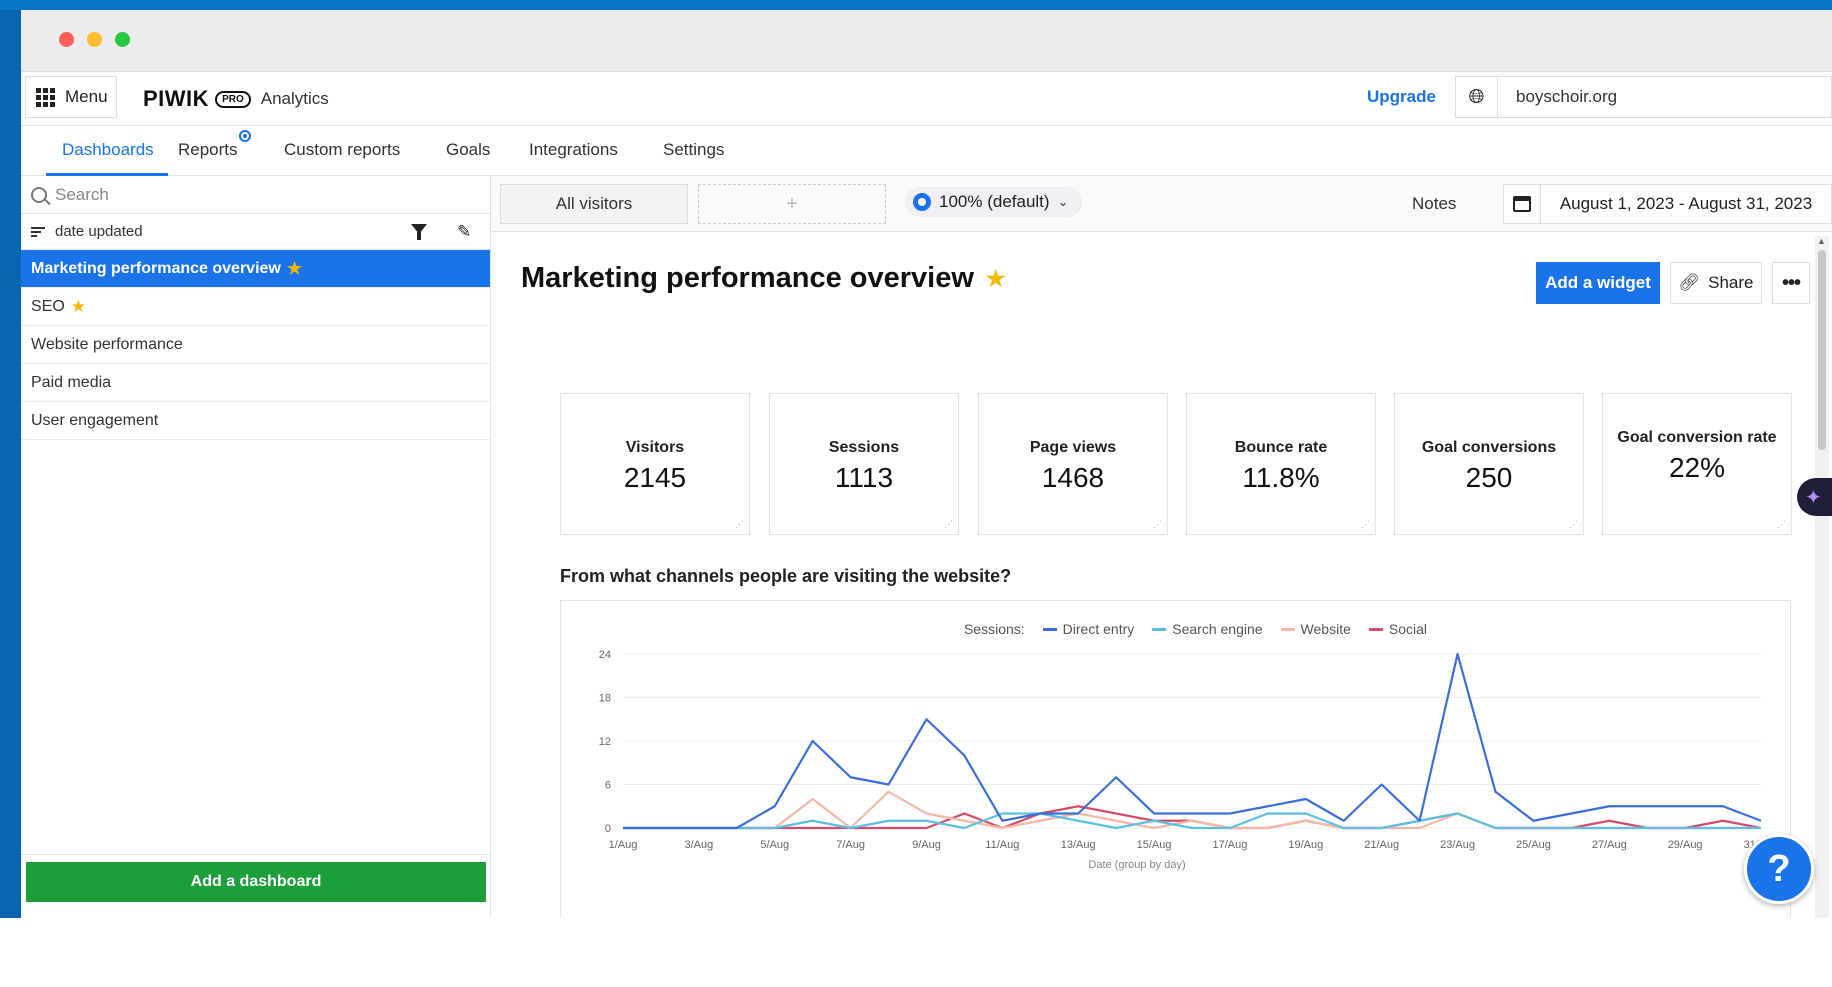 The image size is (1832, 987). Describe the element at coordinates (71, 382) in the screenshot. I see `sidebar-item-label: Paid media` at that location.